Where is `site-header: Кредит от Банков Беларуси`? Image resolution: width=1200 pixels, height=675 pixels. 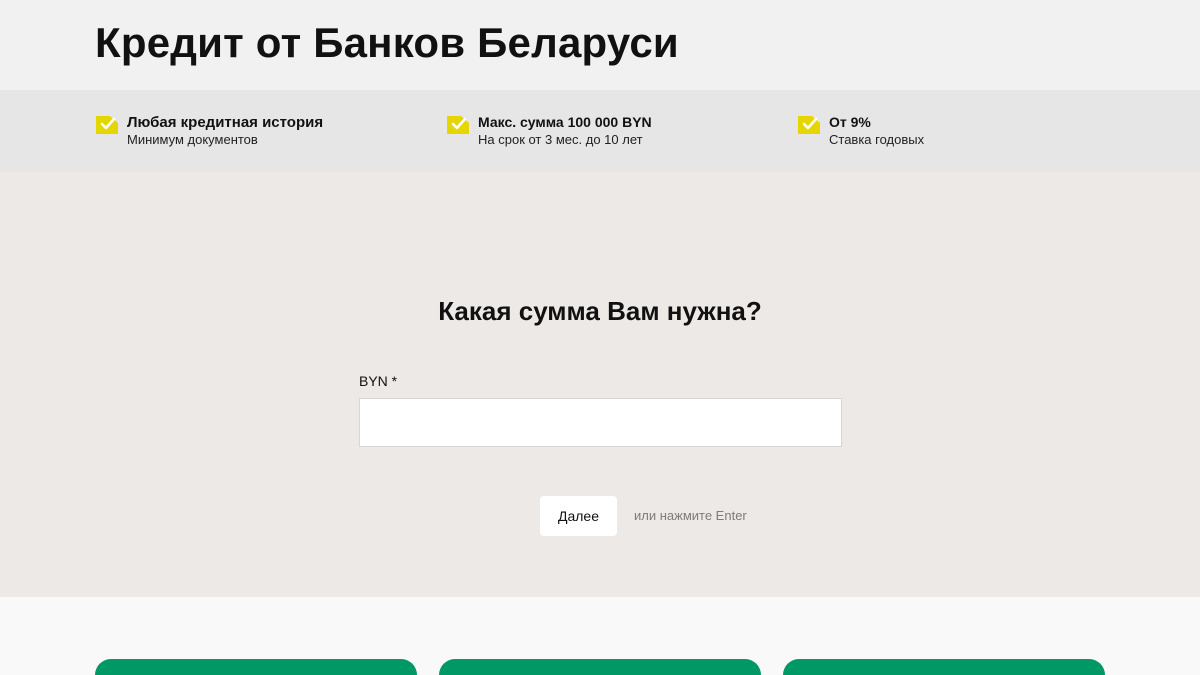
site-header: Кредит от Банков Беларуси is located at coordinates (600, 45).